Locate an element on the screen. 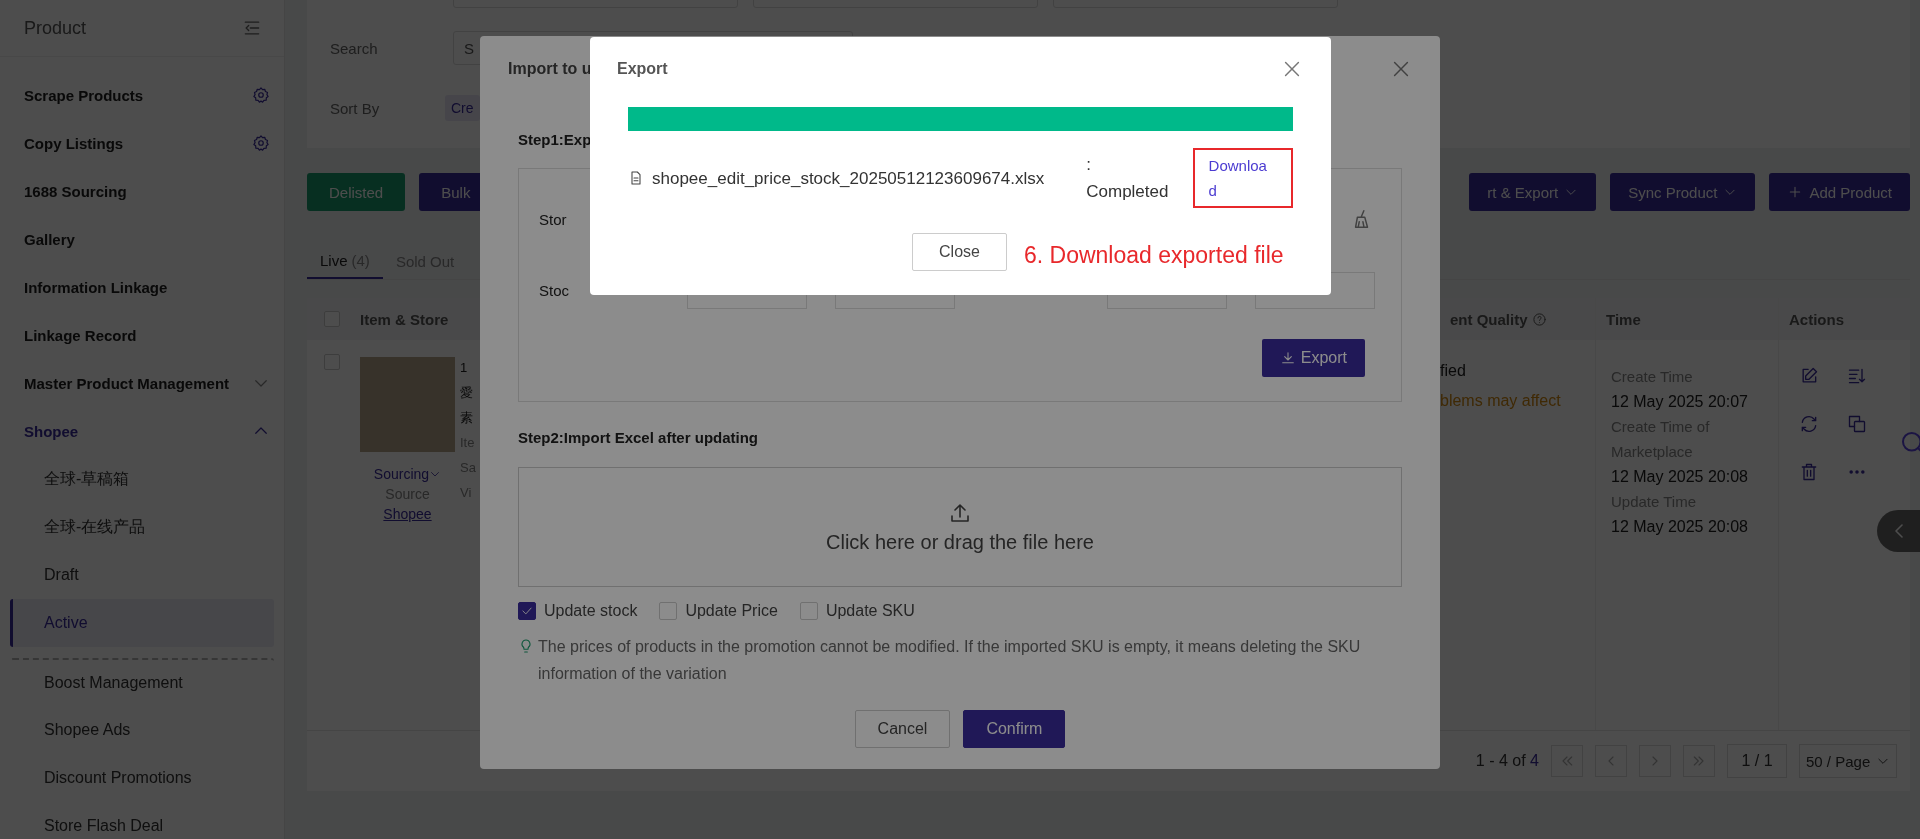 Image resolution: width=1920 pixels, height=839 pixels. quality-status: fied is located at coordinates (1453, 371).